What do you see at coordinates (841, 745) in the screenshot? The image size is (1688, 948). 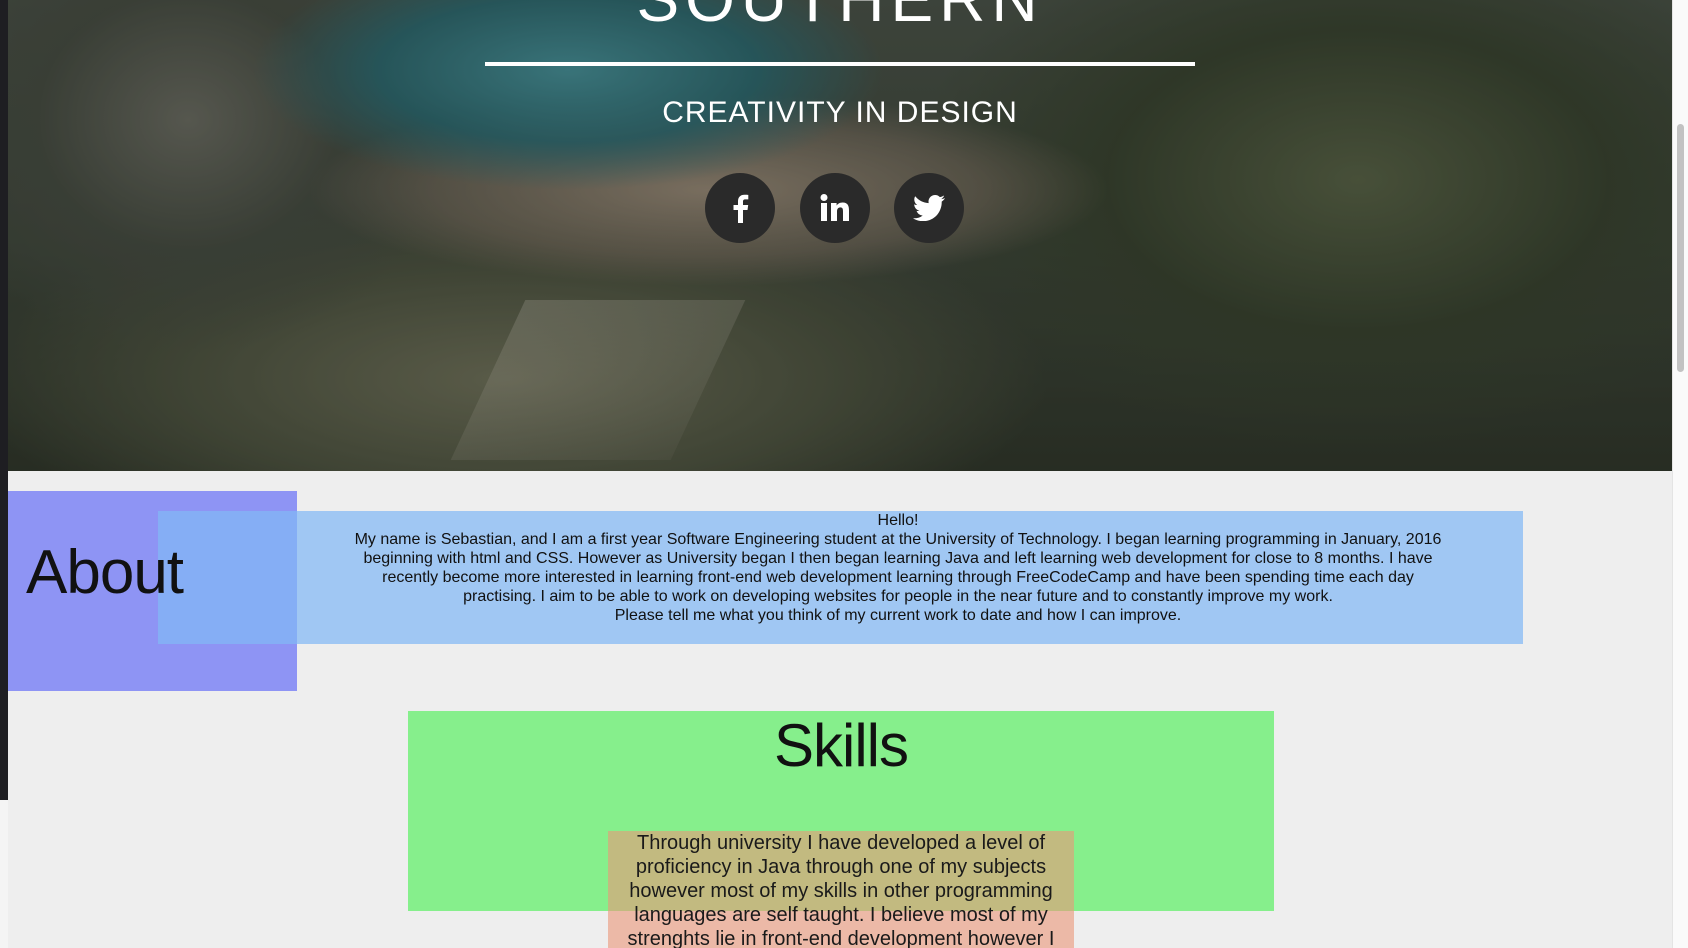 I see `skills-heading: Skills` at bounding box center [841, 745].